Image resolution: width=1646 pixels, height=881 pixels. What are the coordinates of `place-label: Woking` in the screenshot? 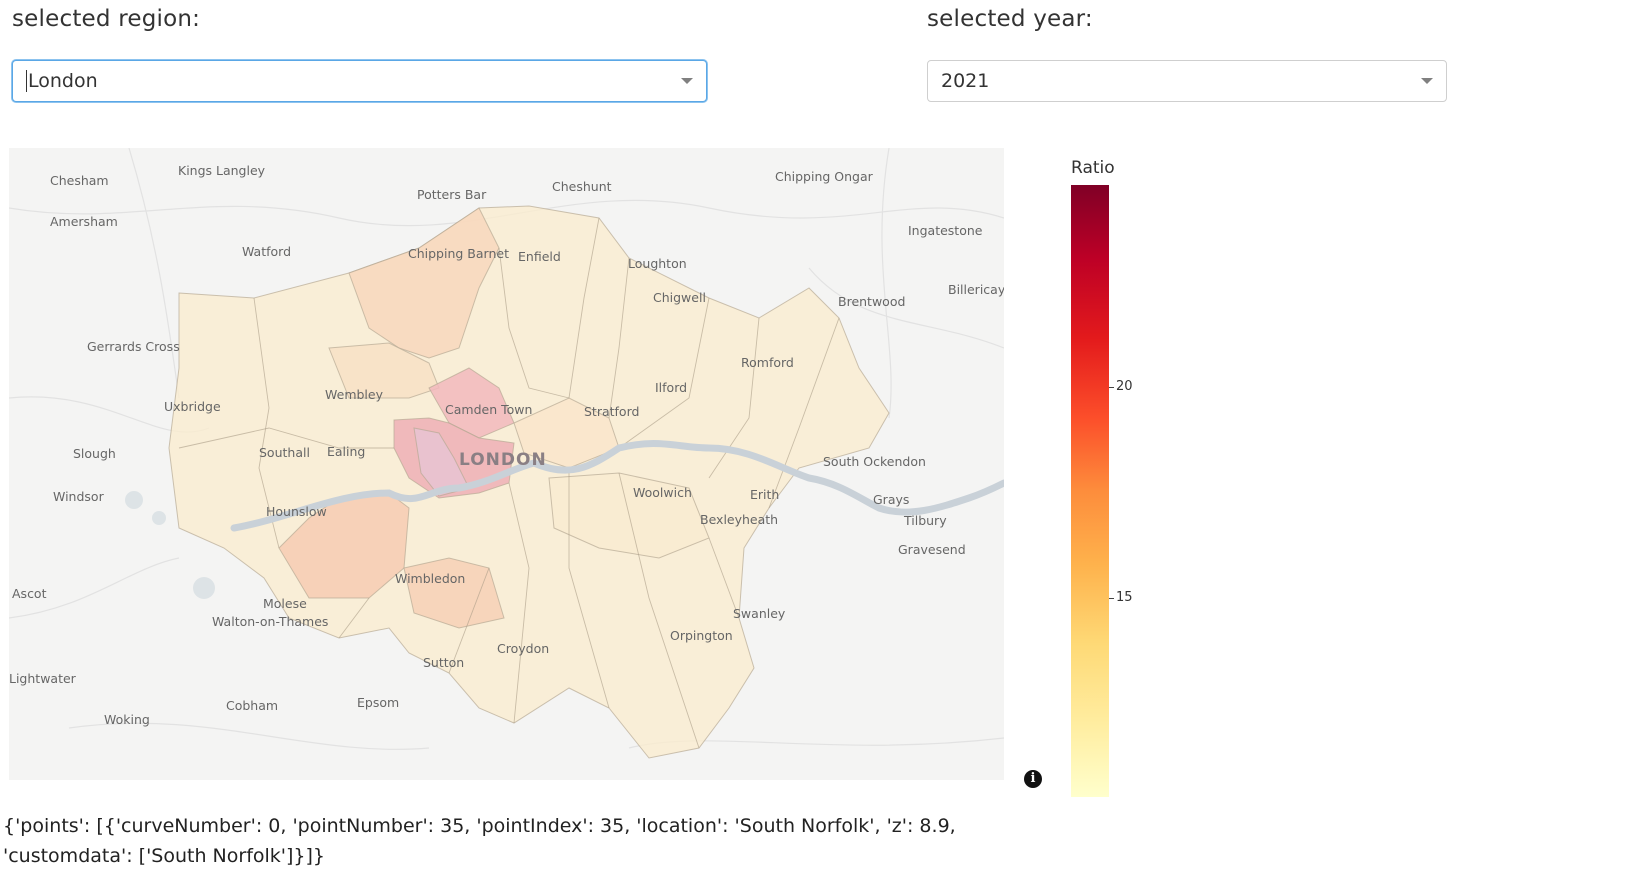 It's located at (127, 719).